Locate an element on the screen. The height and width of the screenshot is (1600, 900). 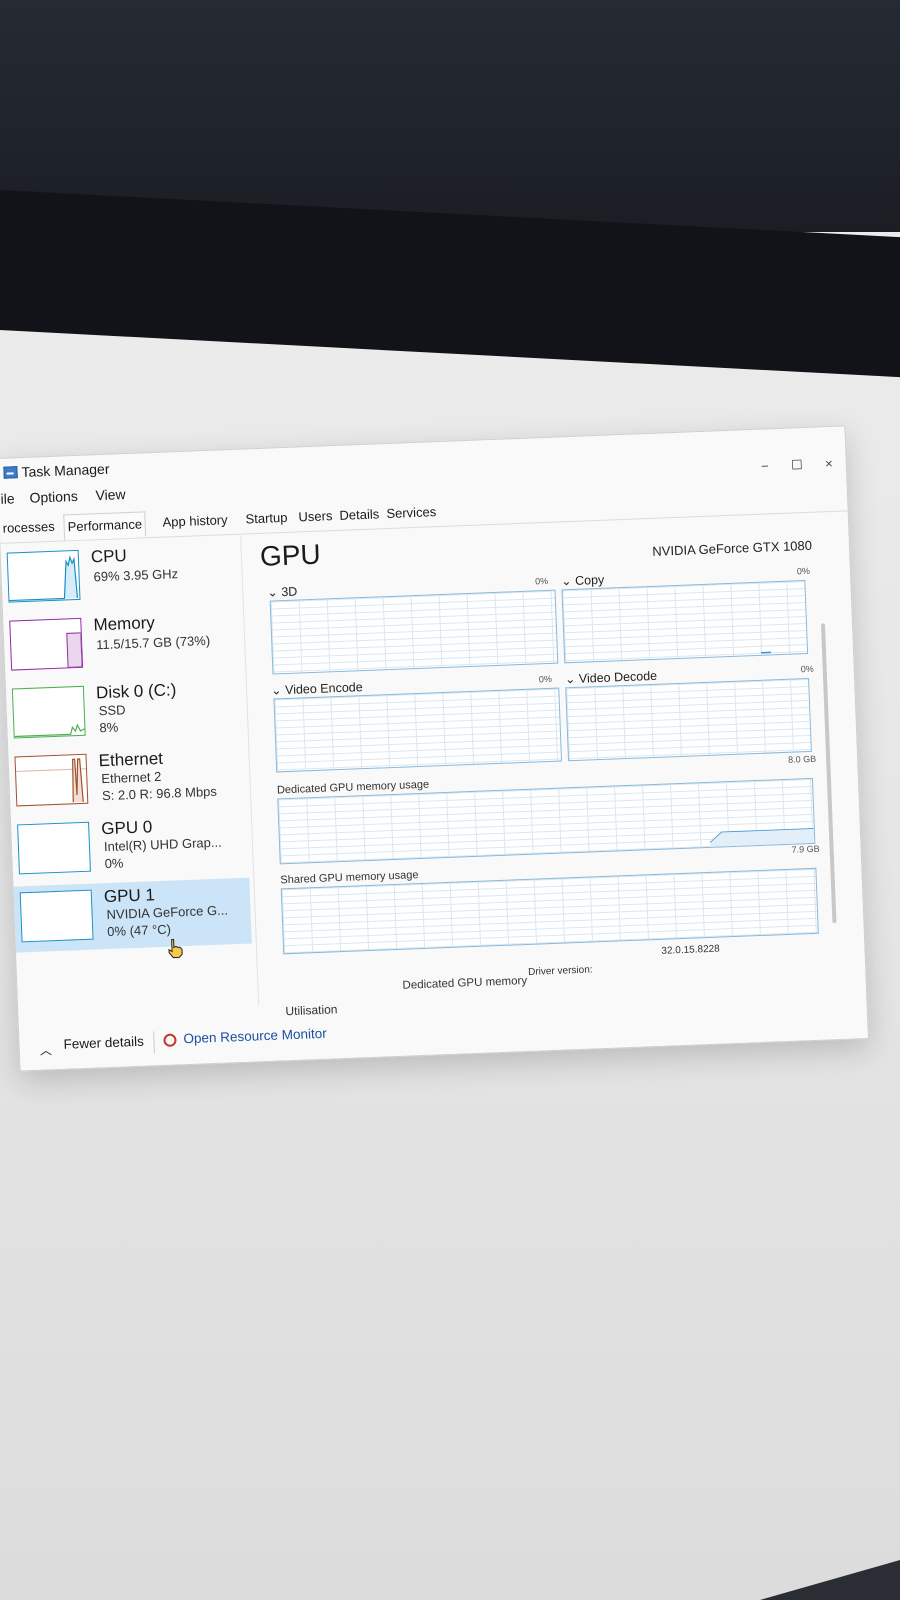
ethernet-mini-graph is located at coordinates (51, 780).